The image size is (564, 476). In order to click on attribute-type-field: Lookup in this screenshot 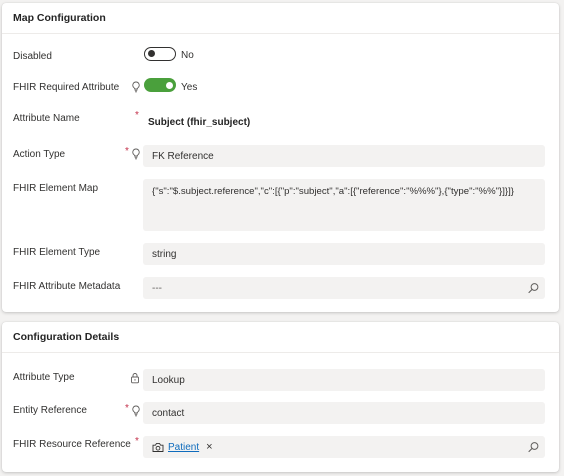, I will do `click(344, 380)`.